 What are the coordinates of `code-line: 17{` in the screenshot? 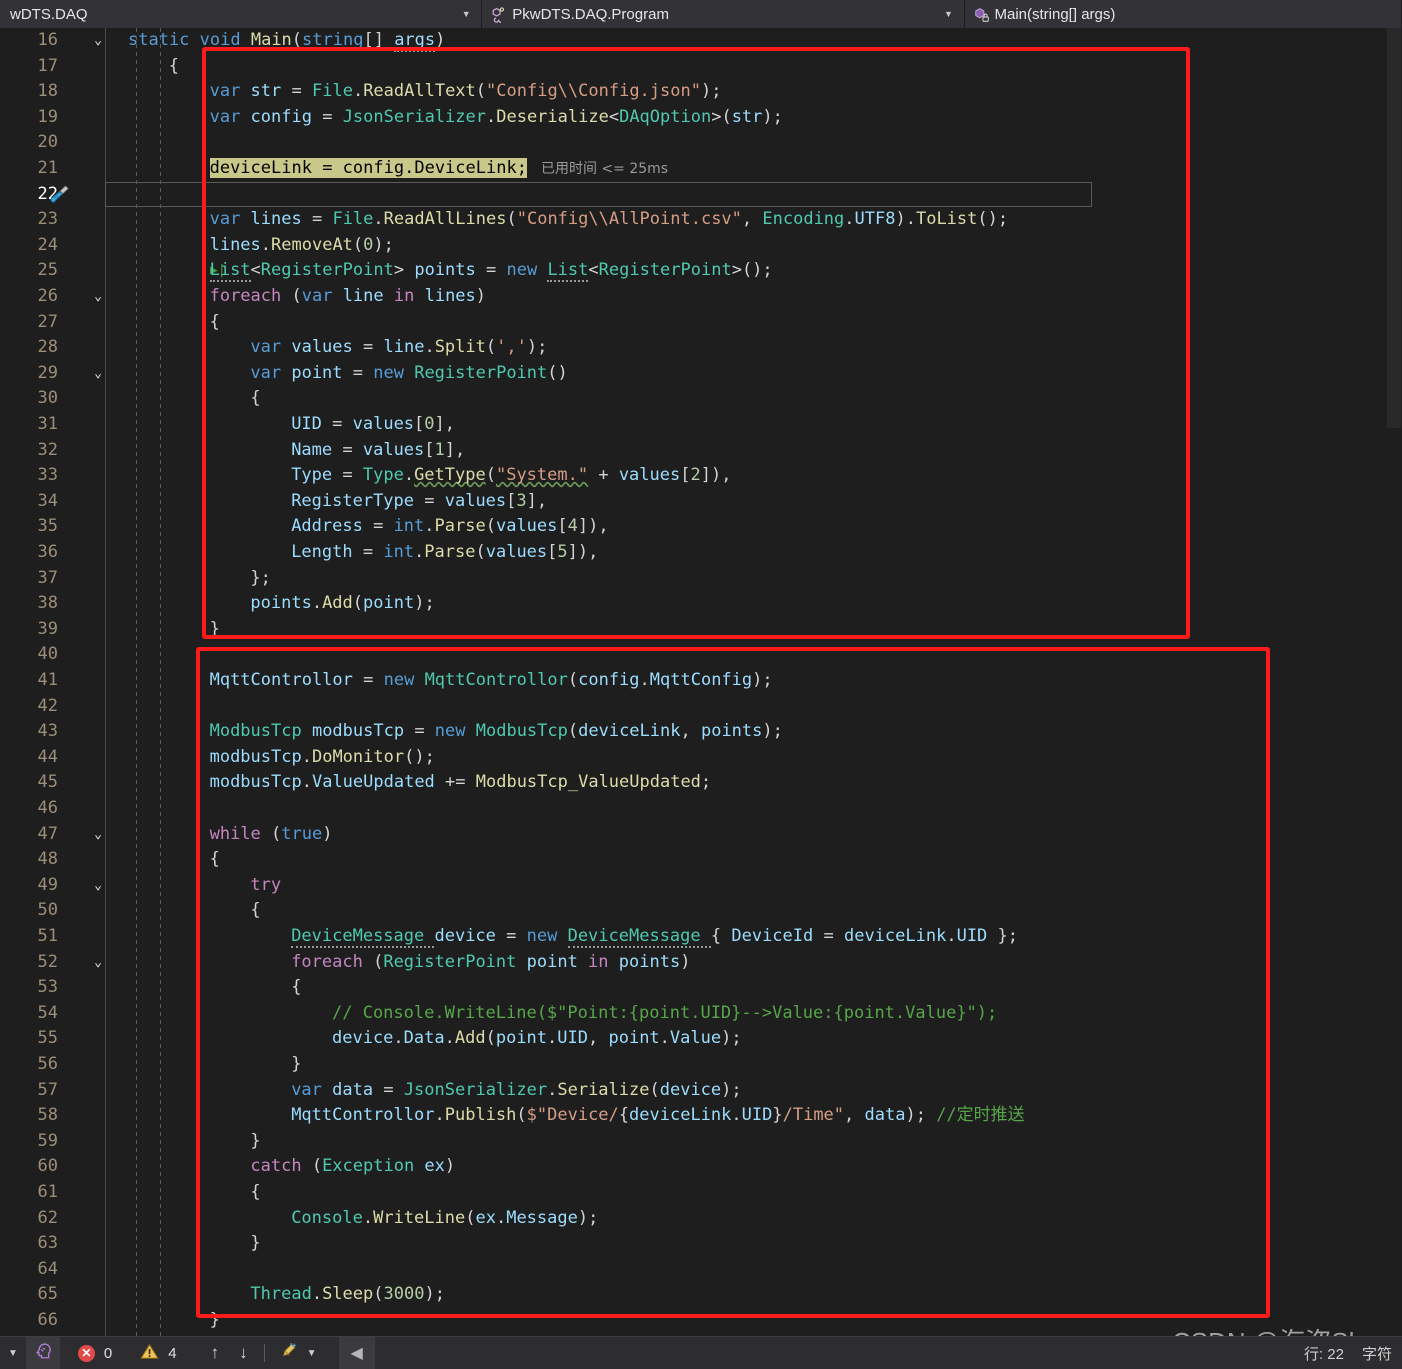 It's located at (701, 67).